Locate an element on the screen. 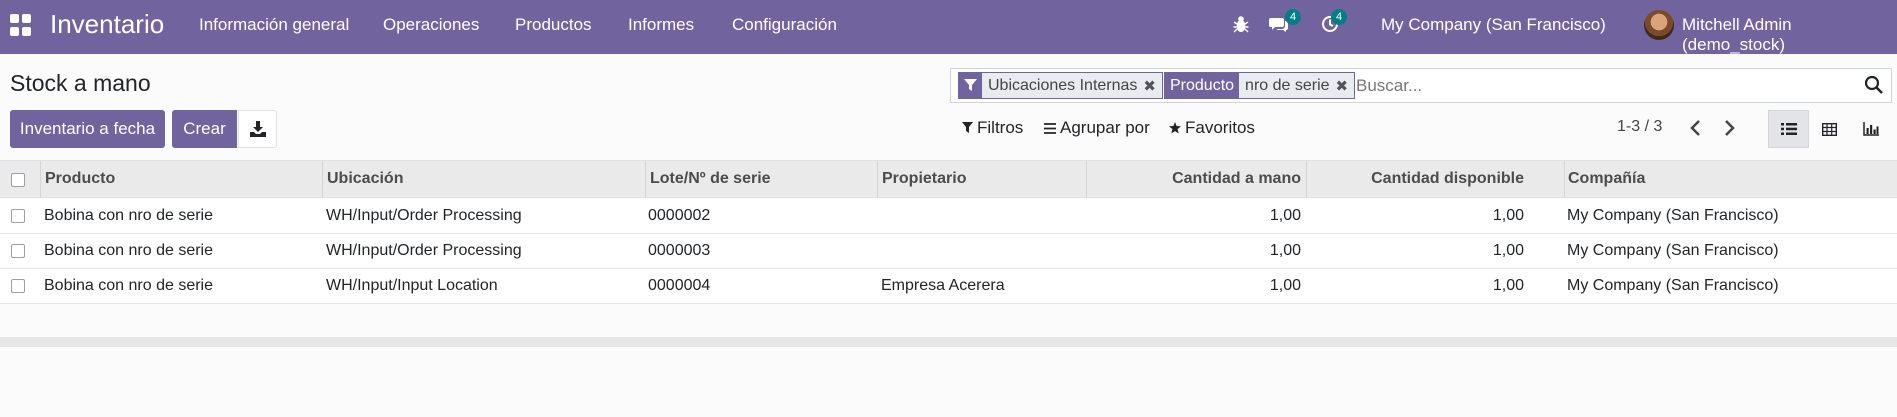  page-title: Stock a mano is located at coordinates (80, 83).